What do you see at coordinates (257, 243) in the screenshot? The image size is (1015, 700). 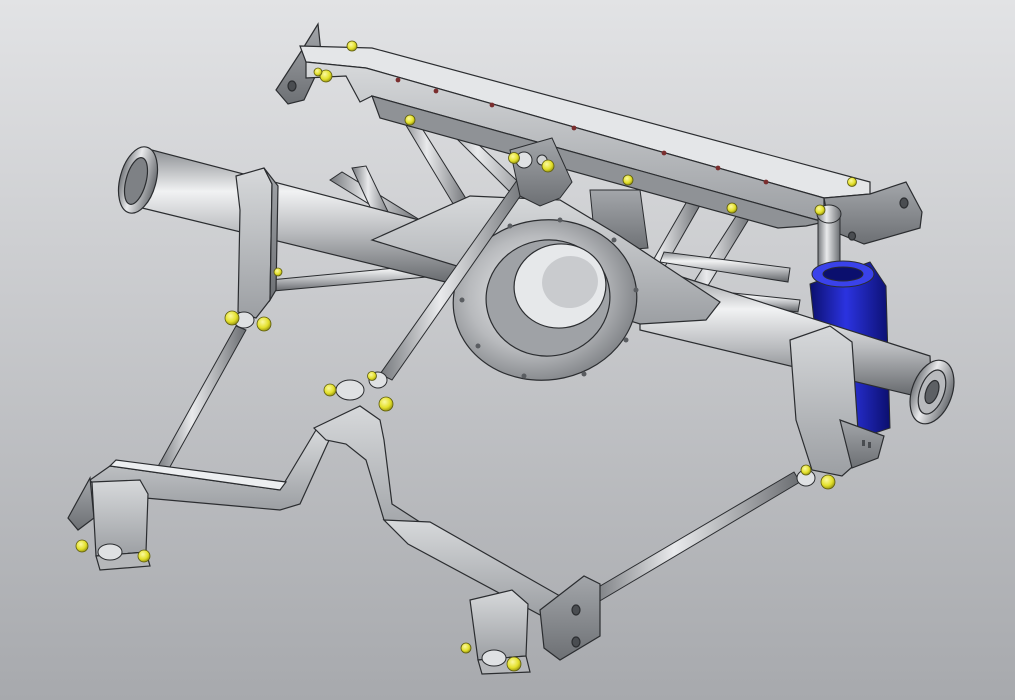 I see `left-axle-bracket` at bounding box center [257, 243].